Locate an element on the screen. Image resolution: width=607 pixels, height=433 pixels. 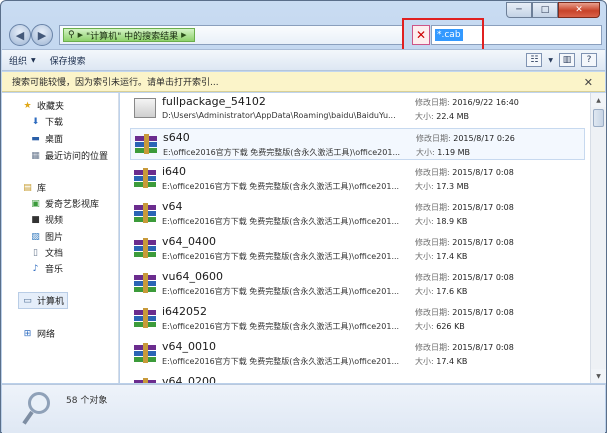
file-row: v64_0200 is located at coordinates (357, 378).